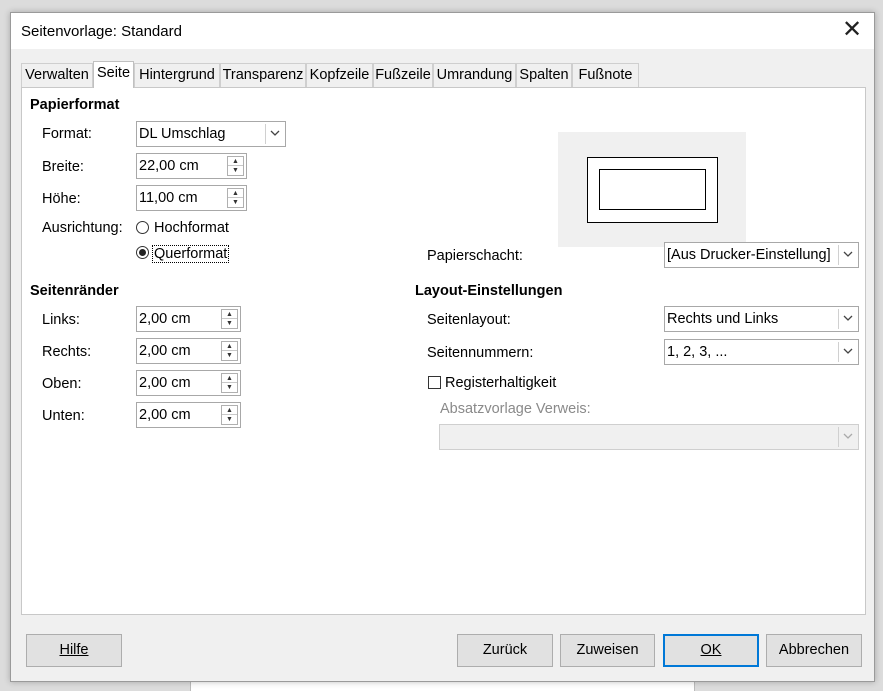 The height and width of the screenshot is (691, 883). I want to click on register-label: Registerhaltigkeit, so click(500, 383).